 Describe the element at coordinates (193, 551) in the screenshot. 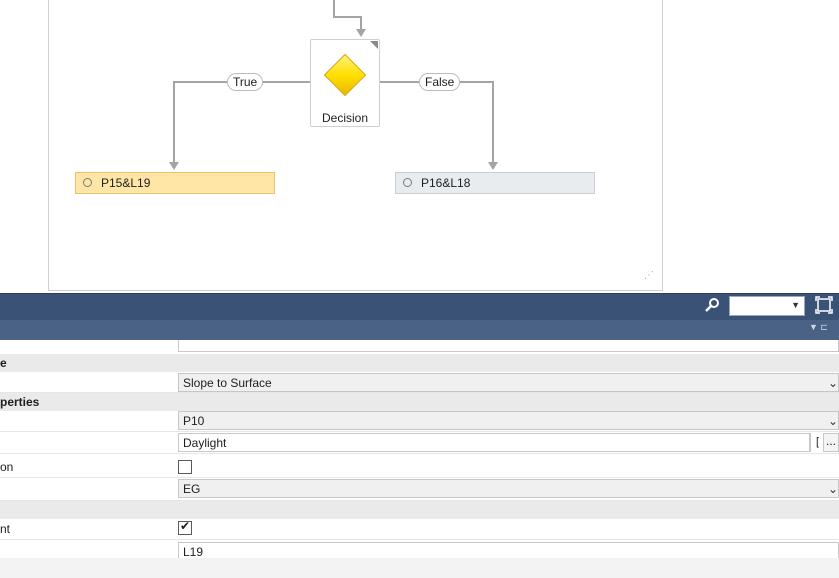

I see `property-value: L19` at that location.